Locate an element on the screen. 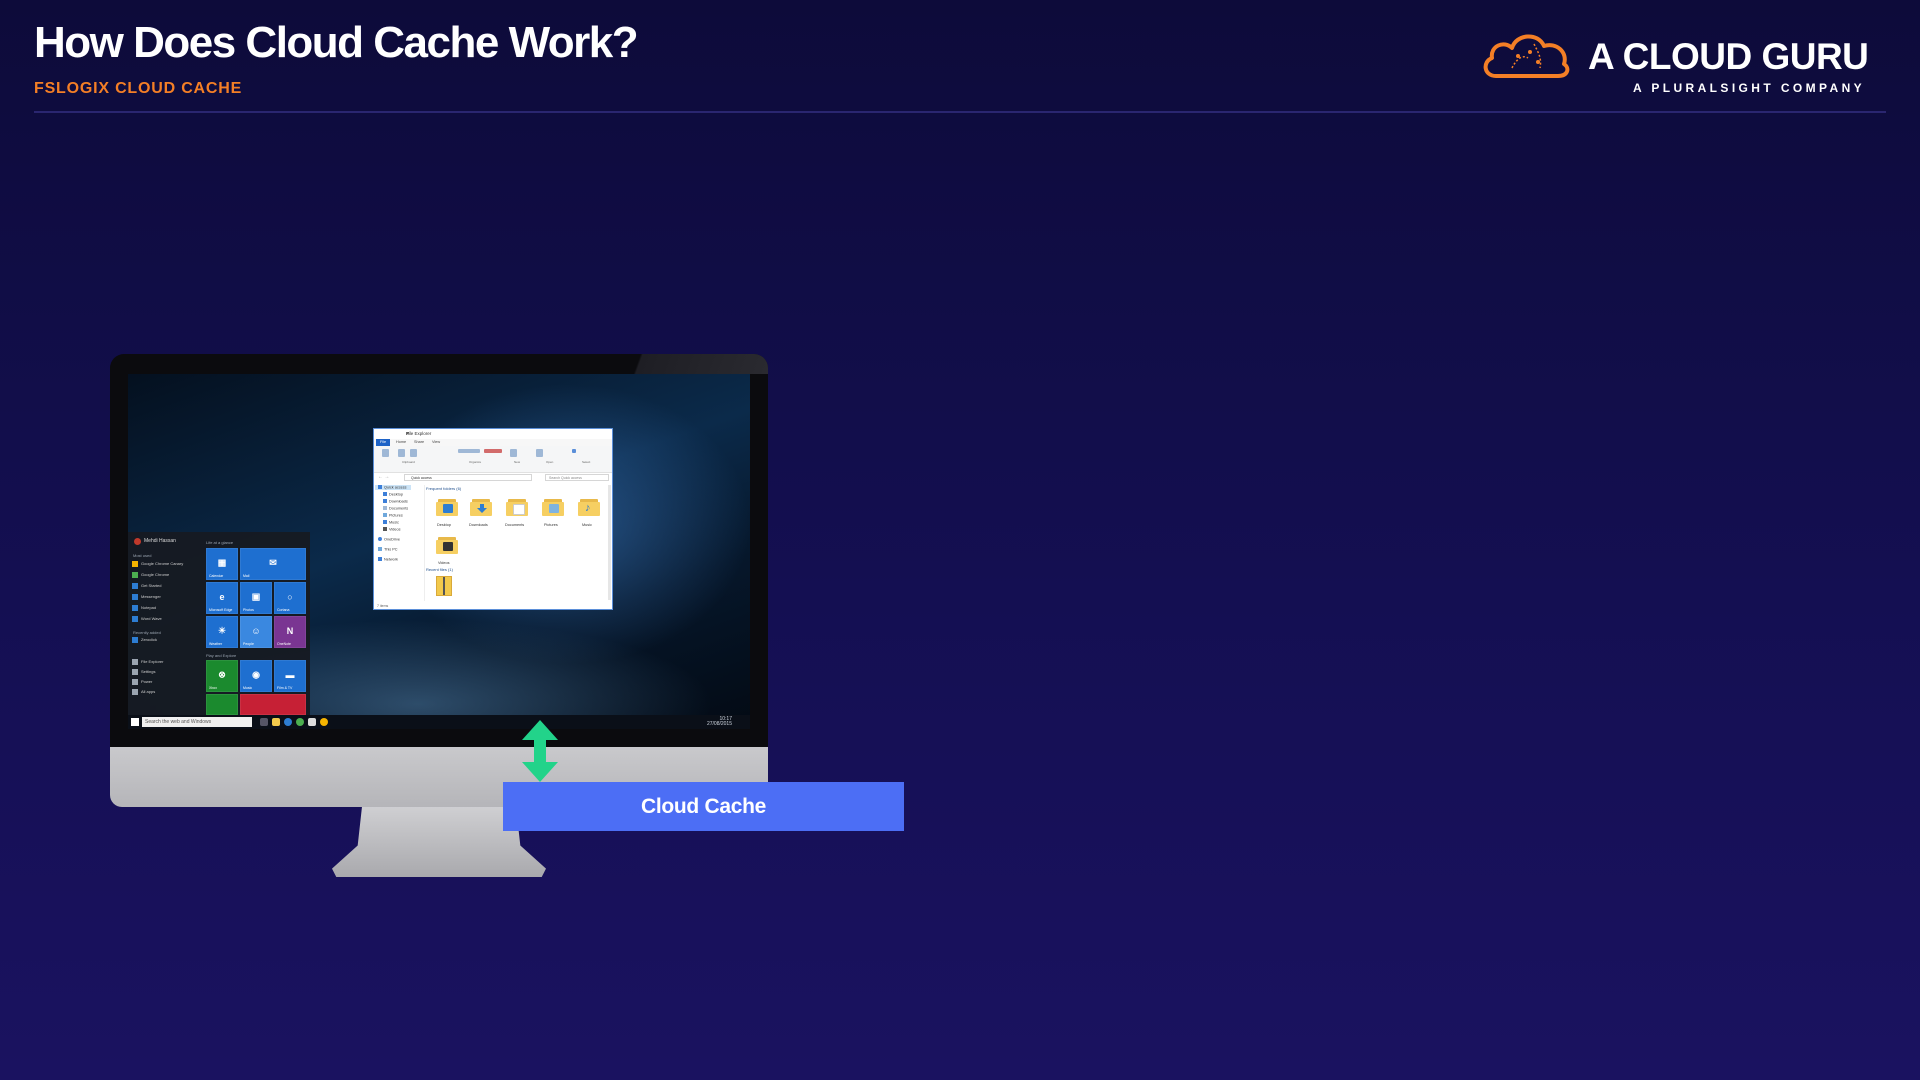  recently-added-heading: Recently added is located at coordinates (147, 632).